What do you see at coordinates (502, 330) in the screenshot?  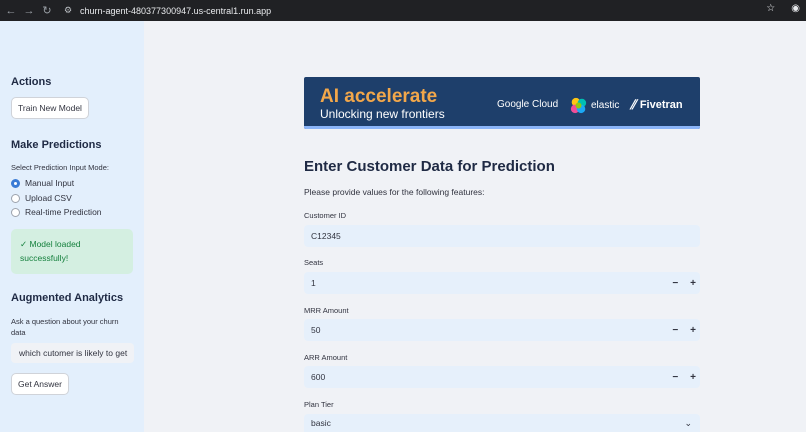 I see `mrr-amount-input: 50 − +` at bounding box center [502, 330].